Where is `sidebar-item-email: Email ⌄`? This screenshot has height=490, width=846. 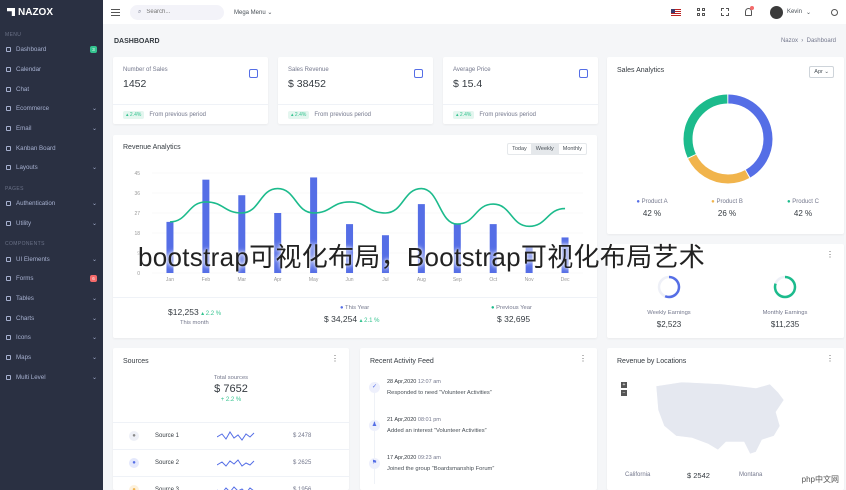
sidebar-item-email: Email ⌄ is located at coordinates (51, 129).